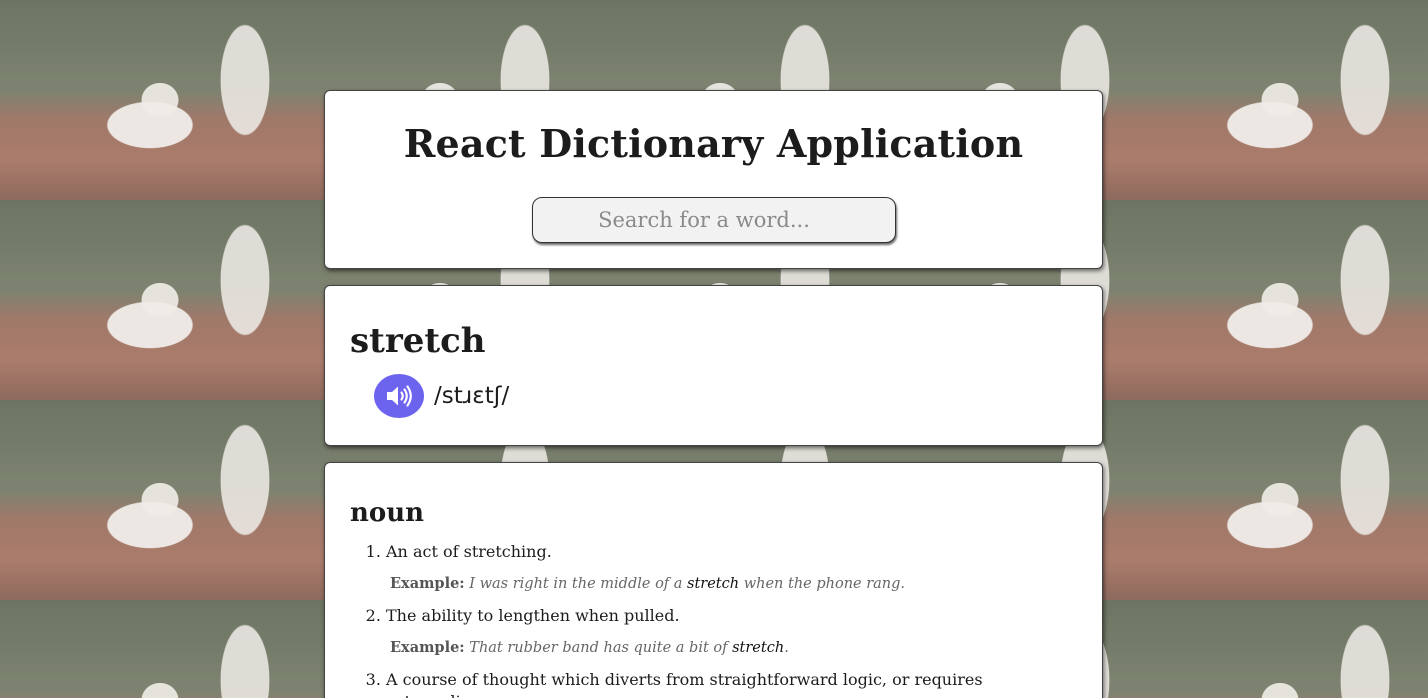  Describe the element at coordinates (786, 648) in the screenshot. I see `example-after: .` at that location.